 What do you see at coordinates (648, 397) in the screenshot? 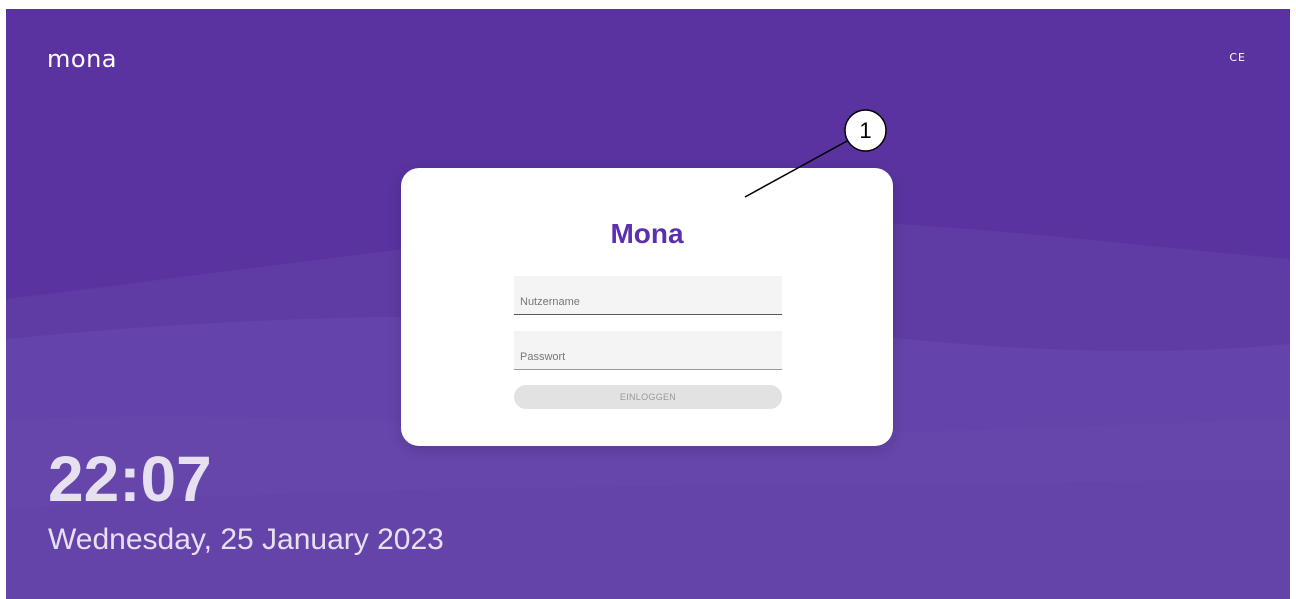
I see `login-button: EINLOGGEN` at bounding box center [648, 397].